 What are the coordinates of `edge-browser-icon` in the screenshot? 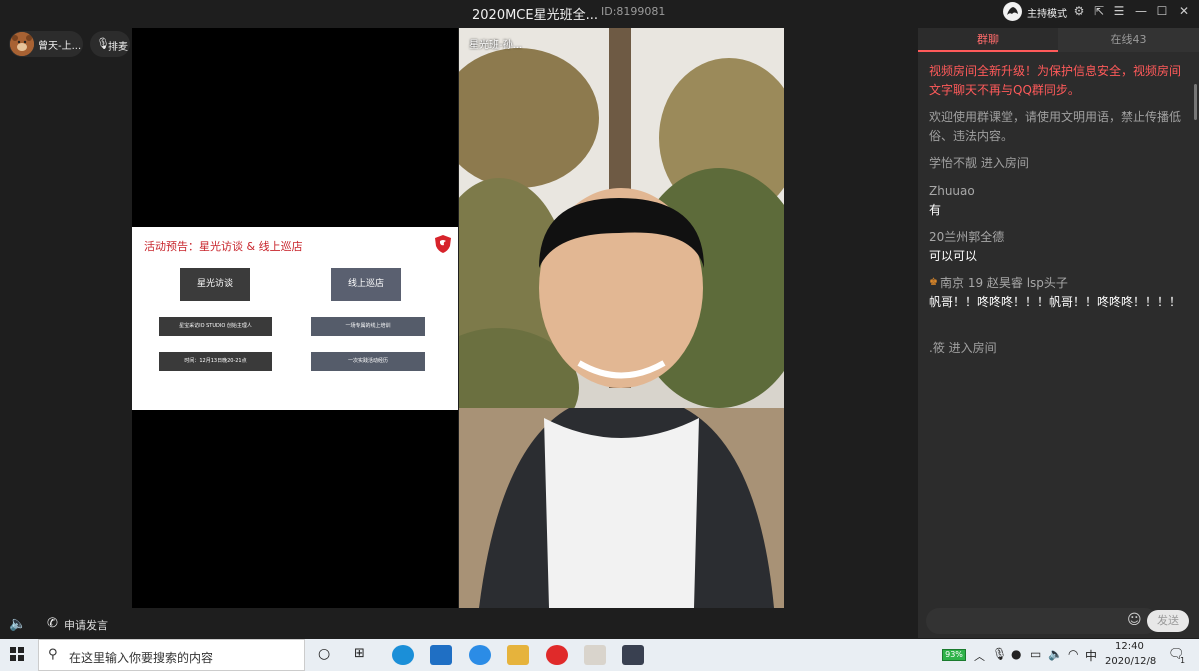 It's located at (403, 655).